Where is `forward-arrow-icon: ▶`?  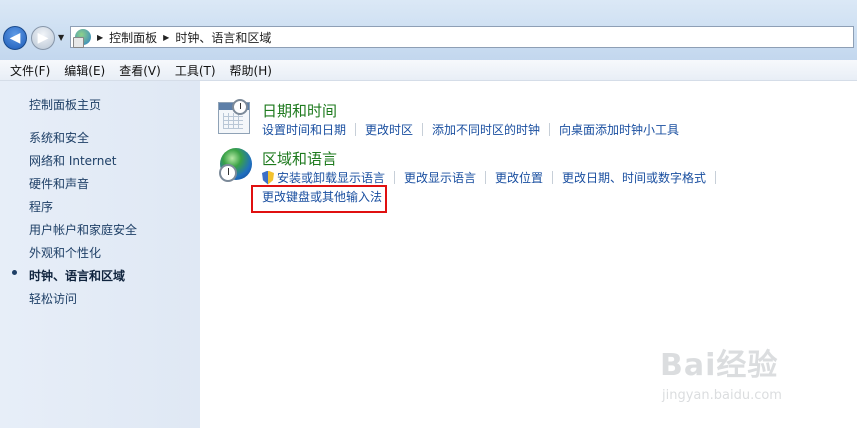 forward-arrow-icon: ▶ is located at coordinates (43, 38).